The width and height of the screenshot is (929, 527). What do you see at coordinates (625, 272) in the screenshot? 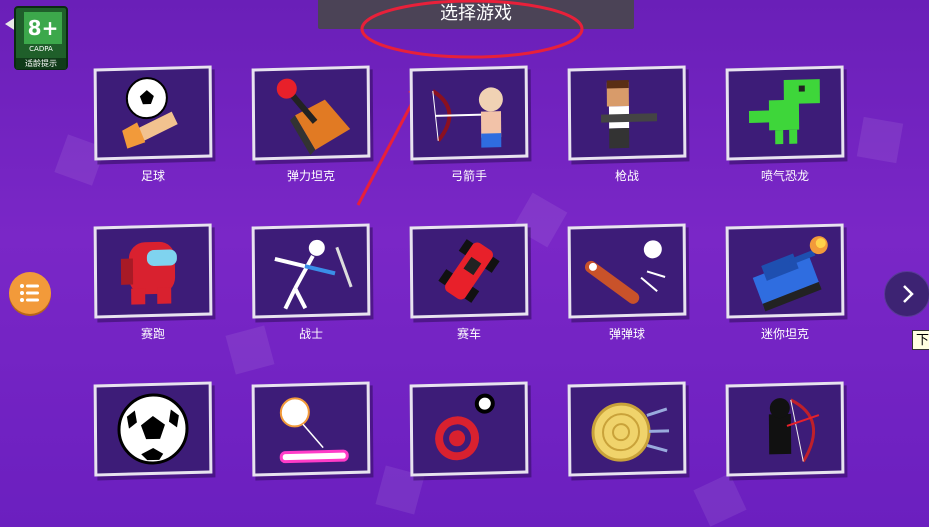
I see `pinball-icon` at bounding box center [625, 272].